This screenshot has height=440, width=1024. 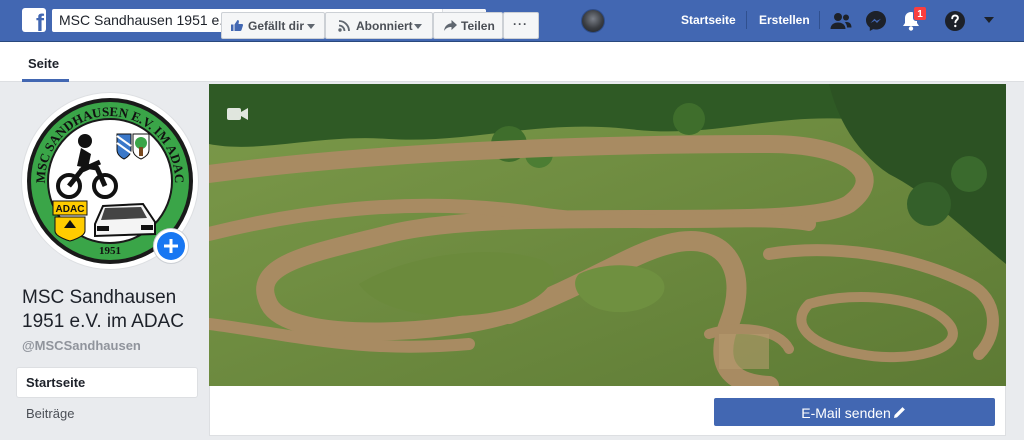 What do you see at coordinates (899, 412) in the screenshot?
I see `pencil-edit-icon` at bounding box center [899, 412].